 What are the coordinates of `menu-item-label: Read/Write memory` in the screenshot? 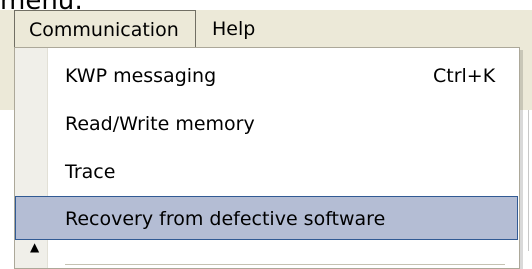 It's located at (160, 124).